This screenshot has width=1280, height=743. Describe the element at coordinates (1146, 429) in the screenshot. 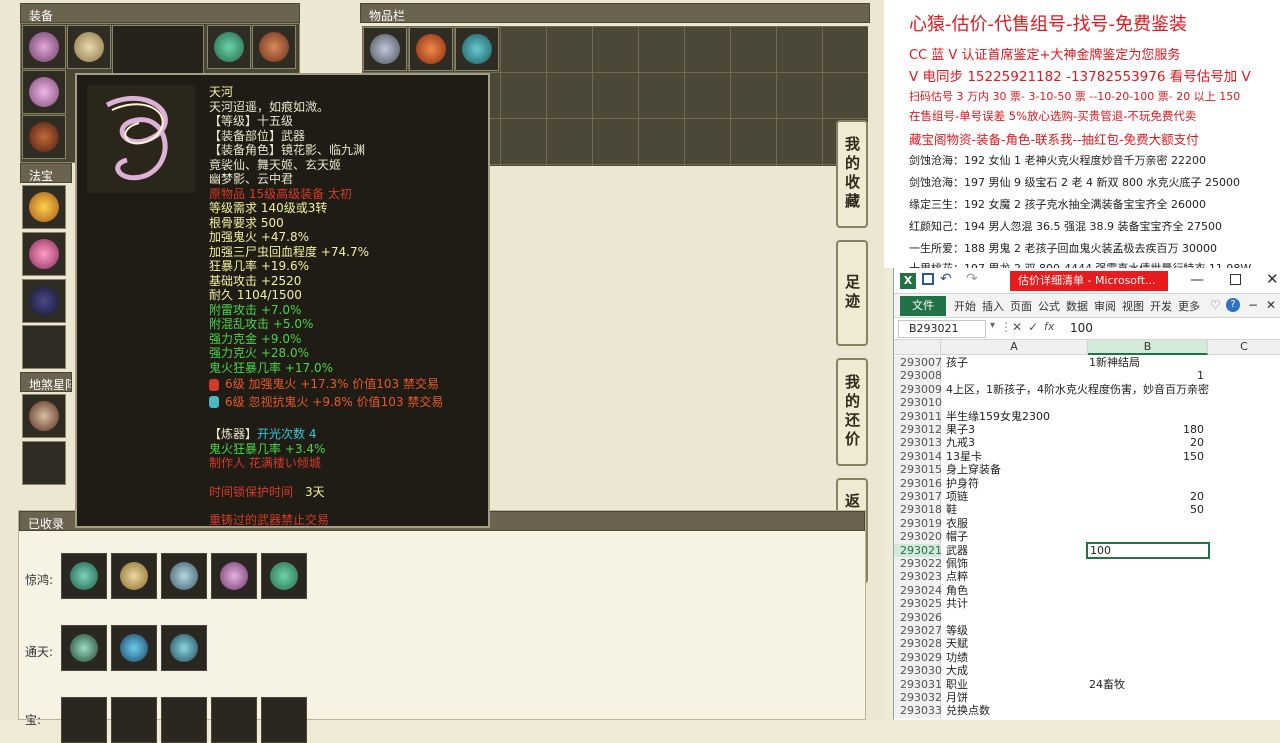

I see `cell-b: 180` at that location.